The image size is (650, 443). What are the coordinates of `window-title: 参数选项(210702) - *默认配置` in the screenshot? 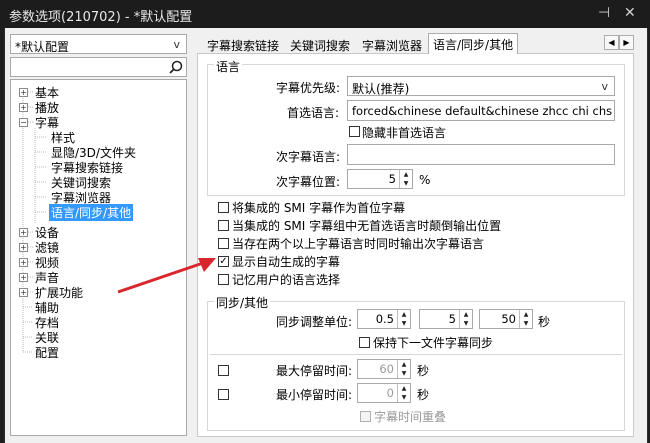 It's located at (101, 17).